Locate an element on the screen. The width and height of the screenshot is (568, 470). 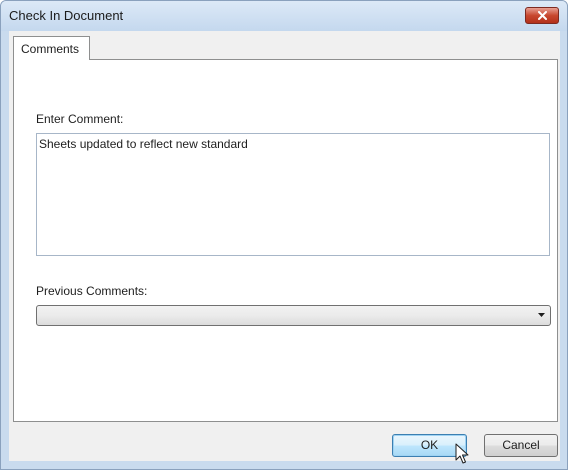
title-bar: Check In Document is located at coordinates (284, 16).